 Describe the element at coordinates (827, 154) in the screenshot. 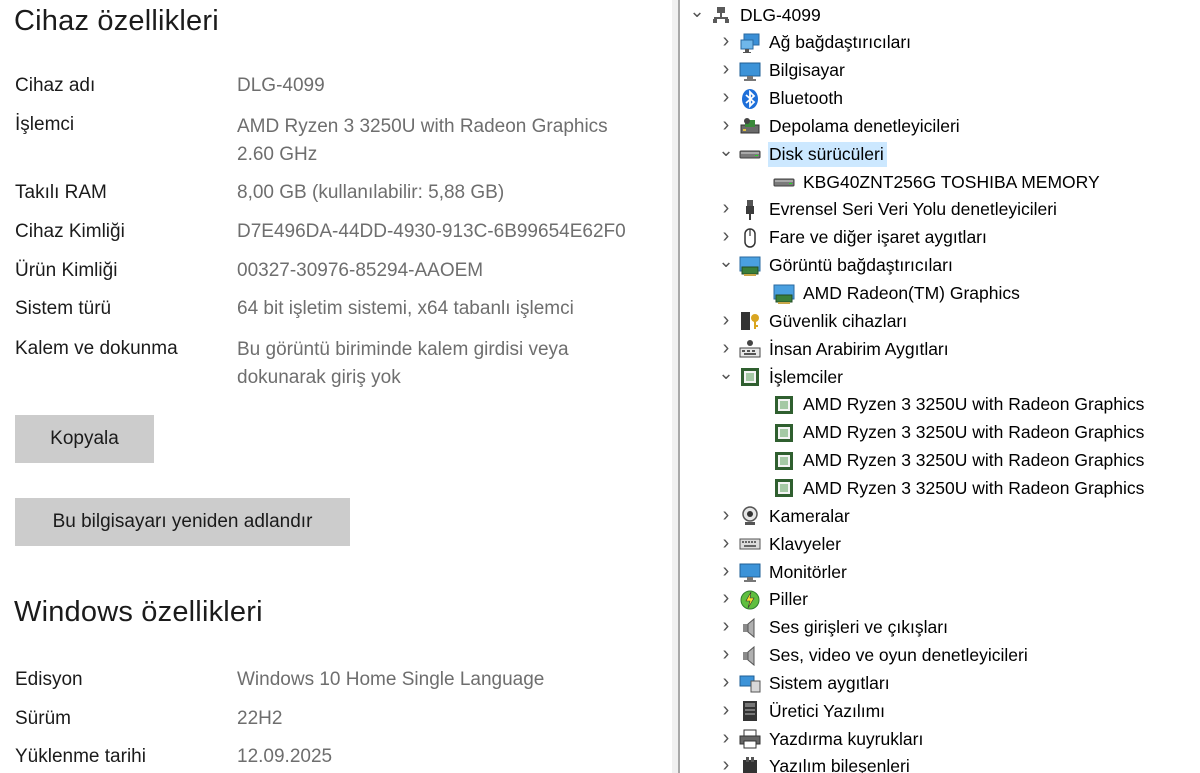

I see `tree-node-label: Disk sürücüleri` at that location.